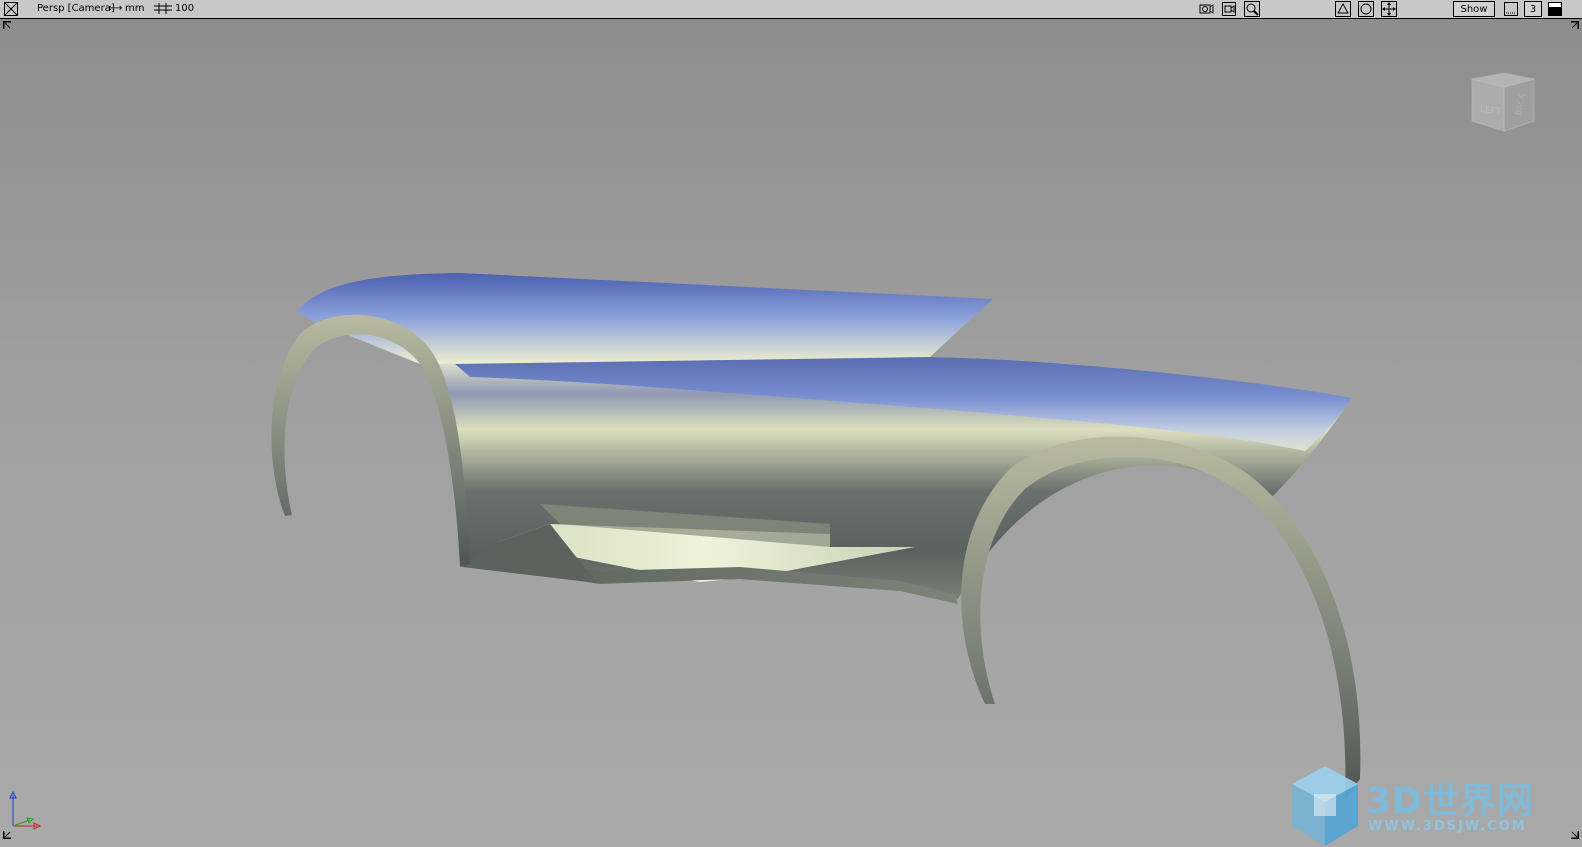 Image resolution: width=1582 pixels, height=847 pixels. What do you see at coordinates (1325, 806) in the screenshot?
I see `watermark-cube-logo-icon` at bounding box center [1325, 806].